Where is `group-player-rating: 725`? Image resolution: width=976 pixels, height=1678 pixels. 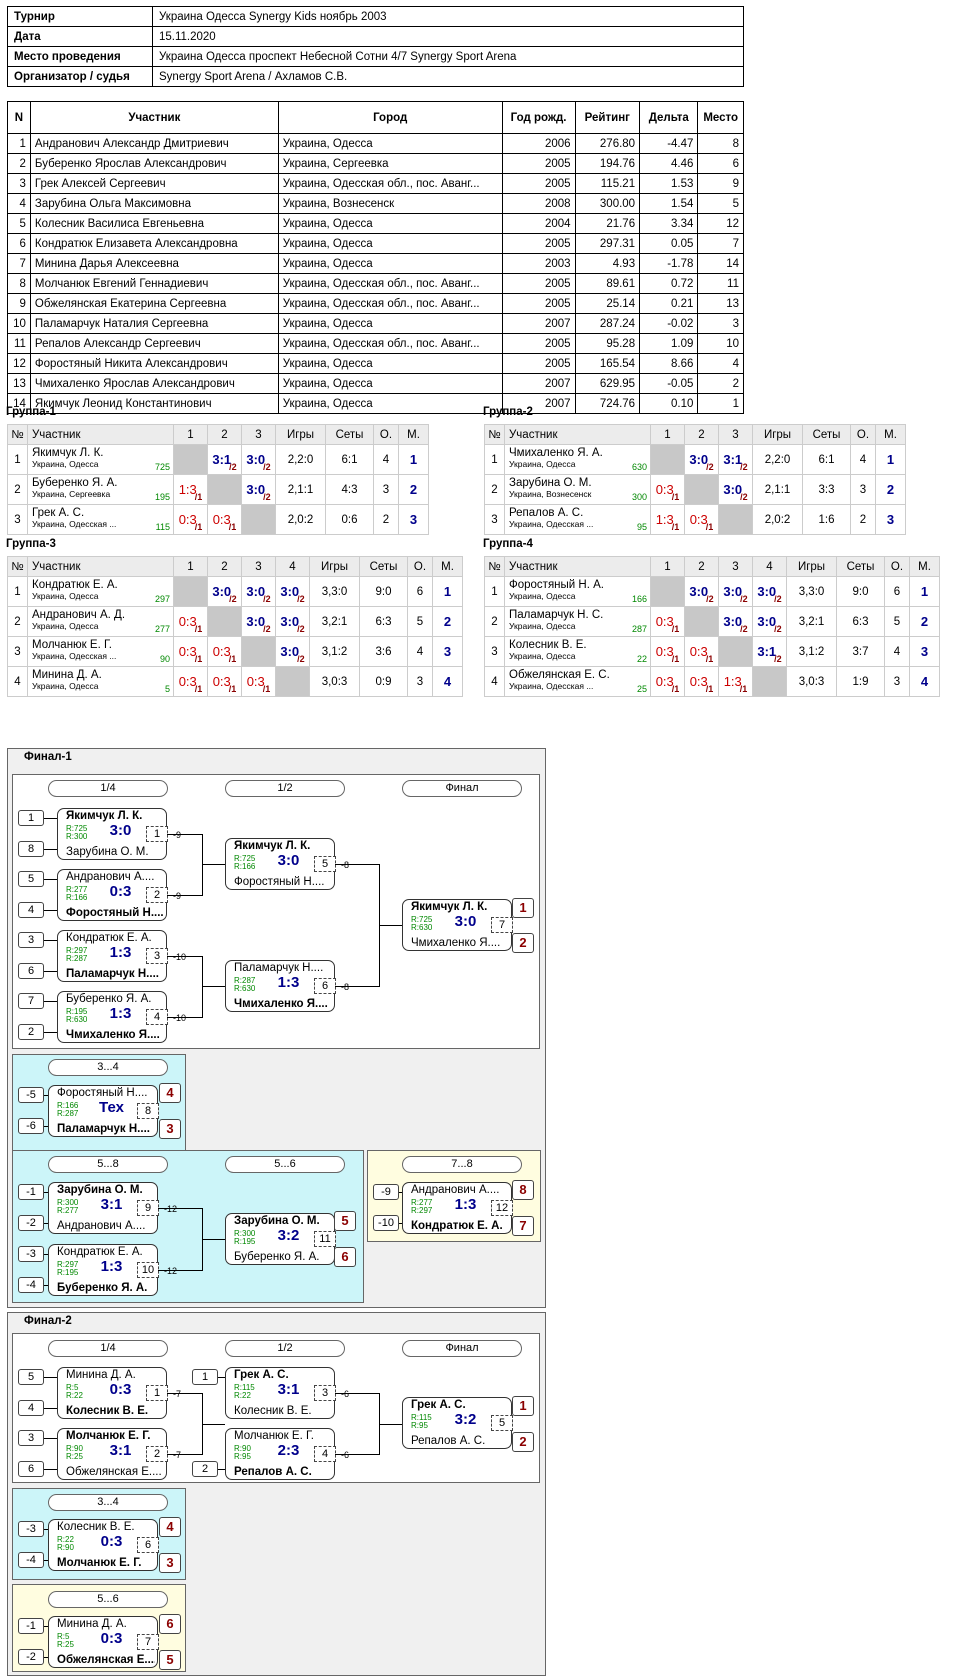 group-player-rating: 725 is located at coordinates (162, 467).